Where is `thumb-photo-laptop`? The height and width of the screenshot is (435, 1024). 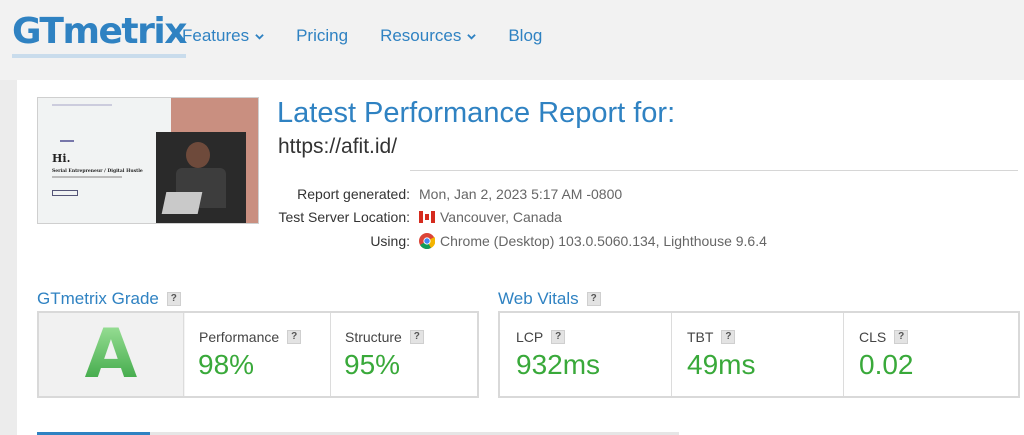 thumb-photo-laptop is located at coordinates (182, 203).